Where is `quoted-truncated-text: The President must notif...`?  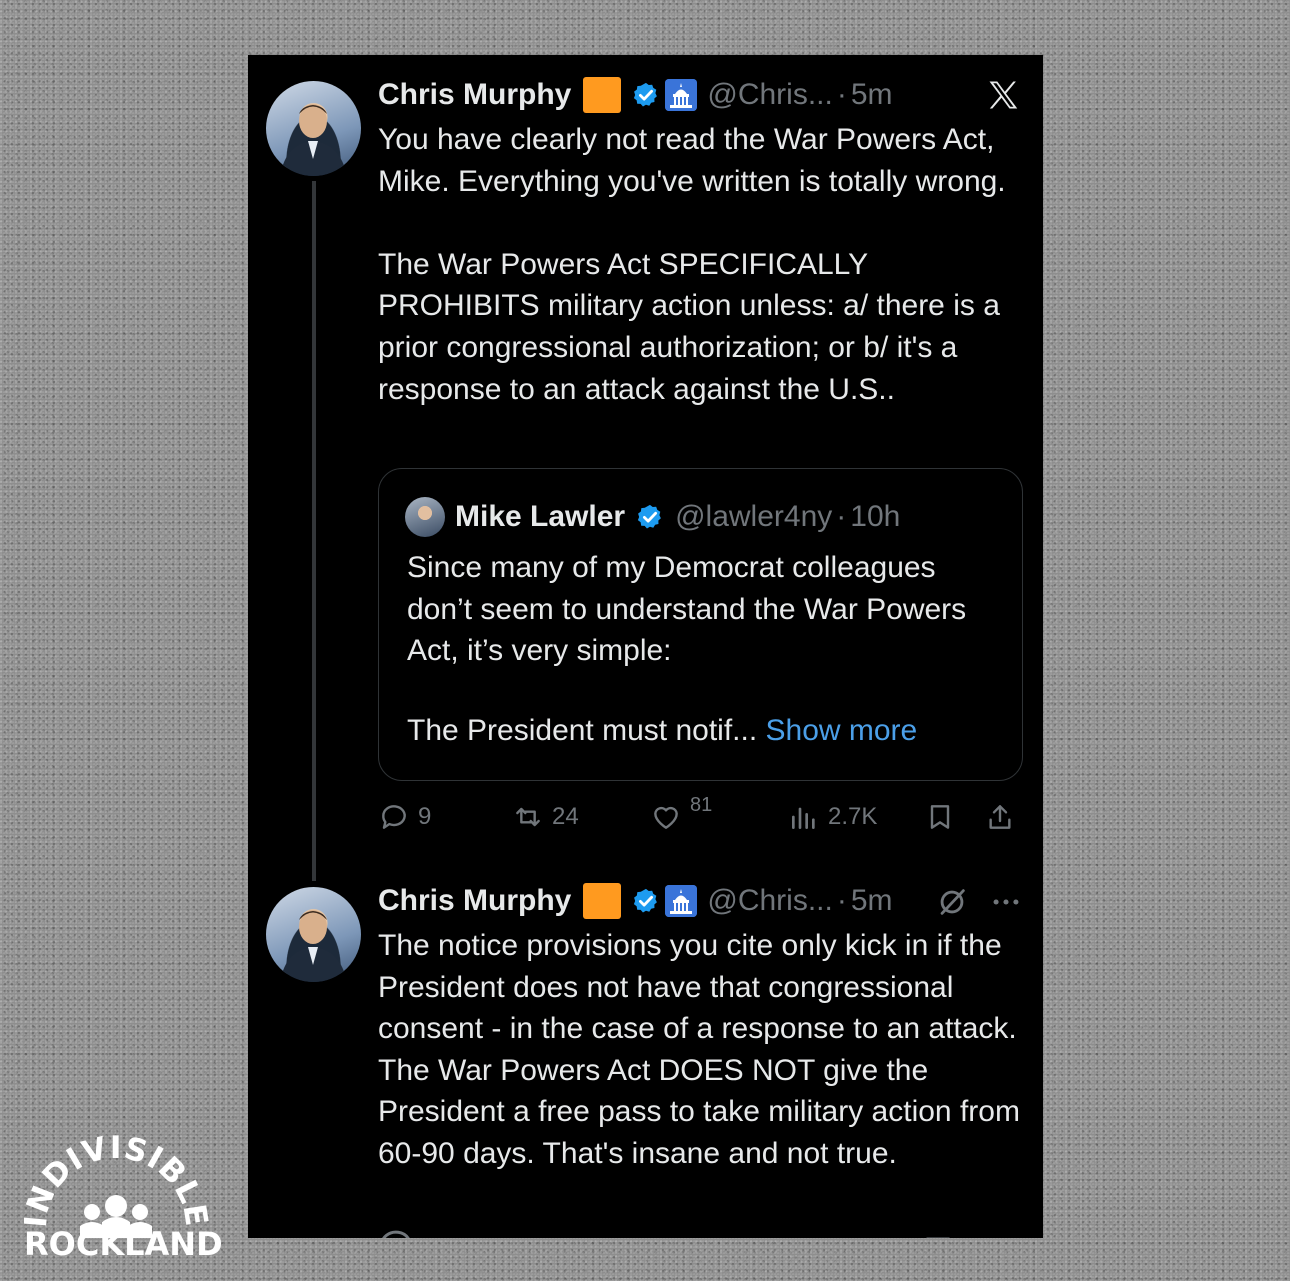
quoted-truncated-text: The President must notif... is located at coordinates (582, 730).